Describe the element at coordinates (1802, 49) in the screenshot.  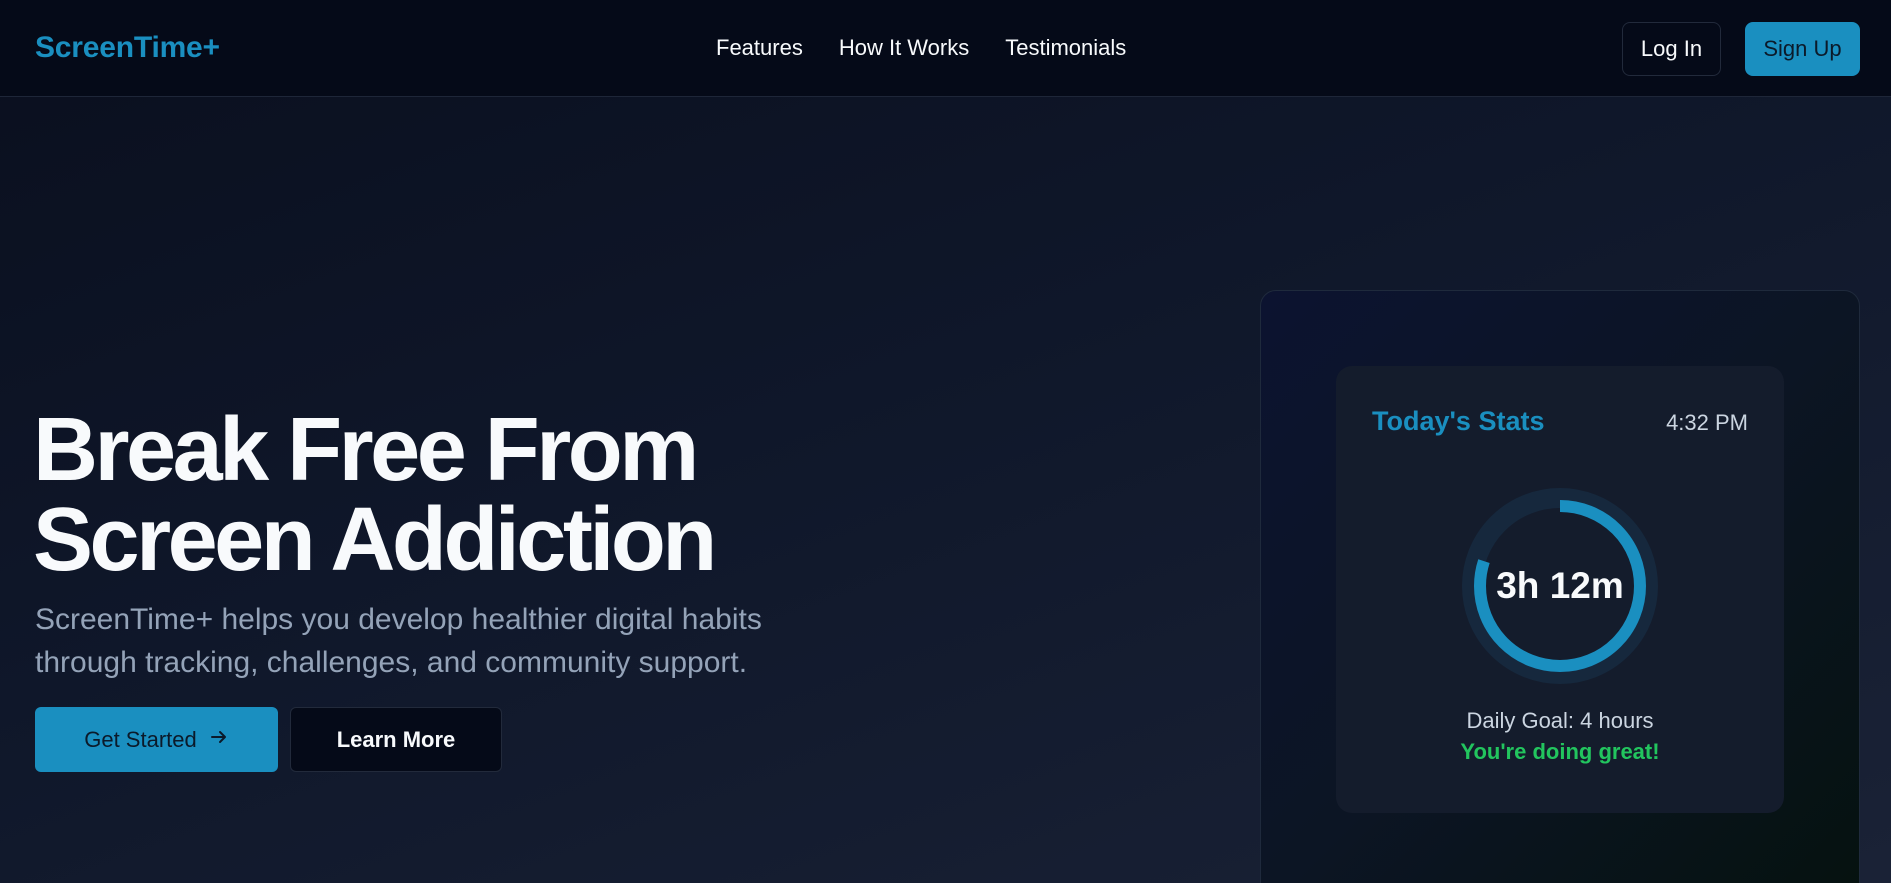
I see `signup-button: Sign Up` at that location.